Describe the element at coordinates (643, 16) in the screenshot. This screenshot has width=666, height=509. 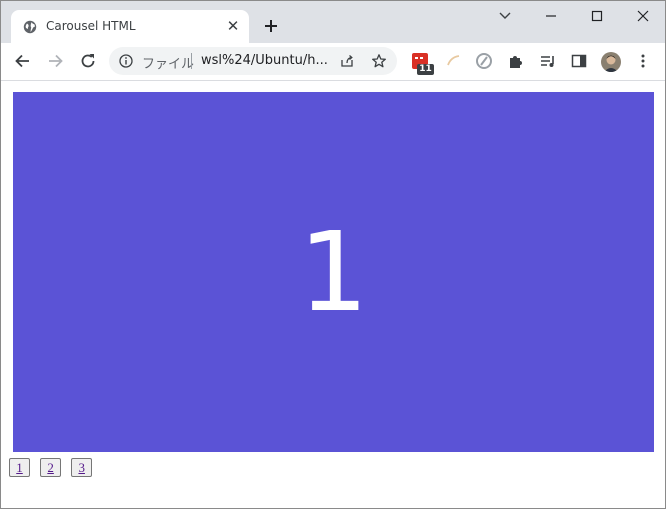
I see `close-window-icon` at that location.